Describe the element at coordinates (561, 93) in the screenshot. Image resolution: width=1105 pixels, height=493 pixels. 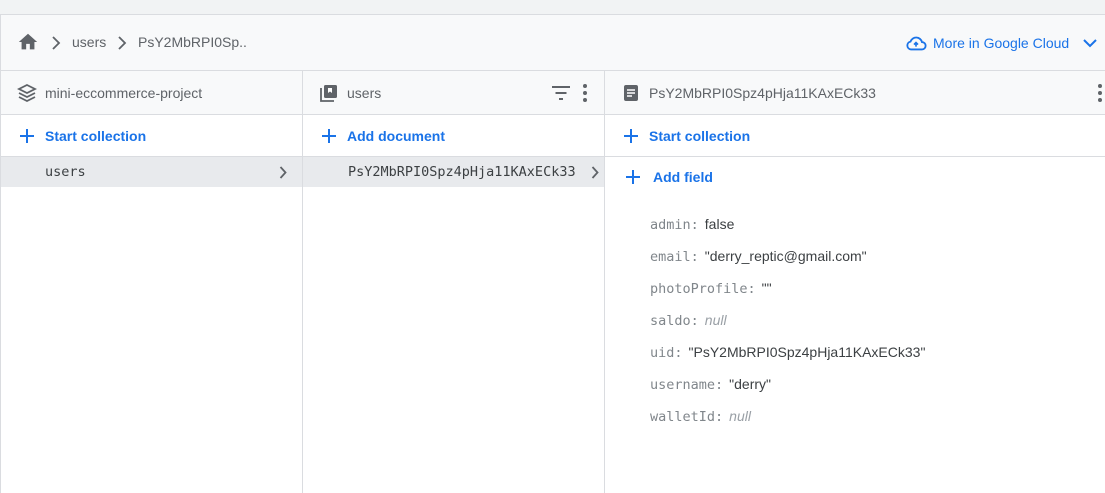
I see `filter-icon` at that location.